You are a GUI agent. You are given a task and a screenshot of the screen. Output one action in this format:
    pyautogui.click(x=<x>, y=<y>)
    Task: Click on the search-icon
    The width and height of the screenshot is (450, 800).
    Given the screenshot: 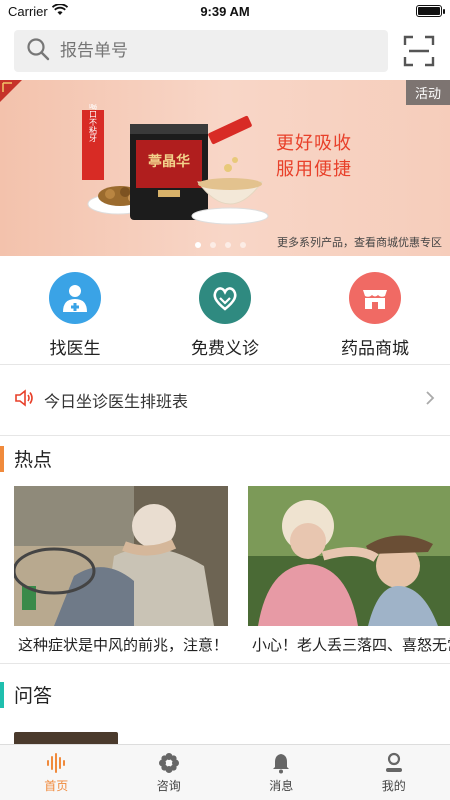 What is the action you would take?
    pyautogui.click(x=38, y=51)
    